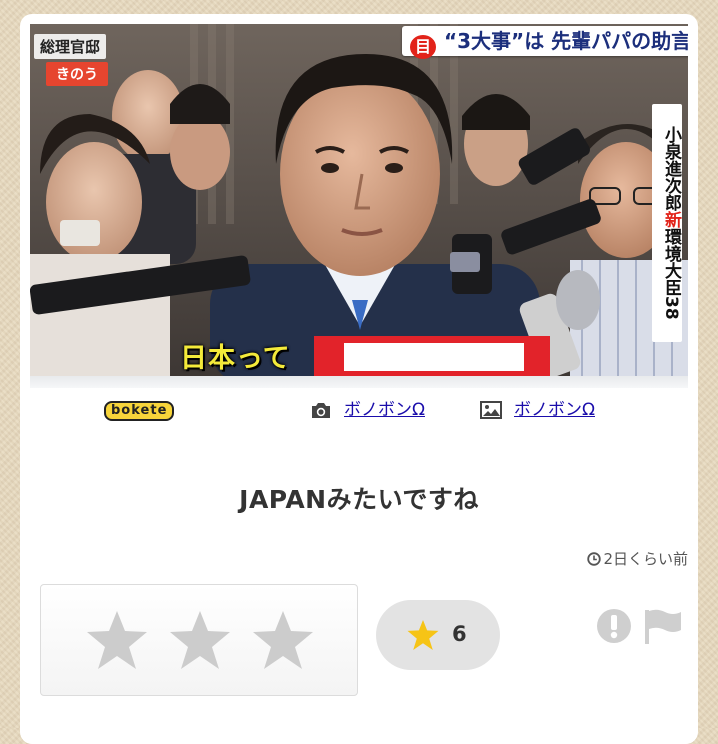 This screenshot has height=744, width=718. I want to click on subtitle-blank, so click(434, 357).